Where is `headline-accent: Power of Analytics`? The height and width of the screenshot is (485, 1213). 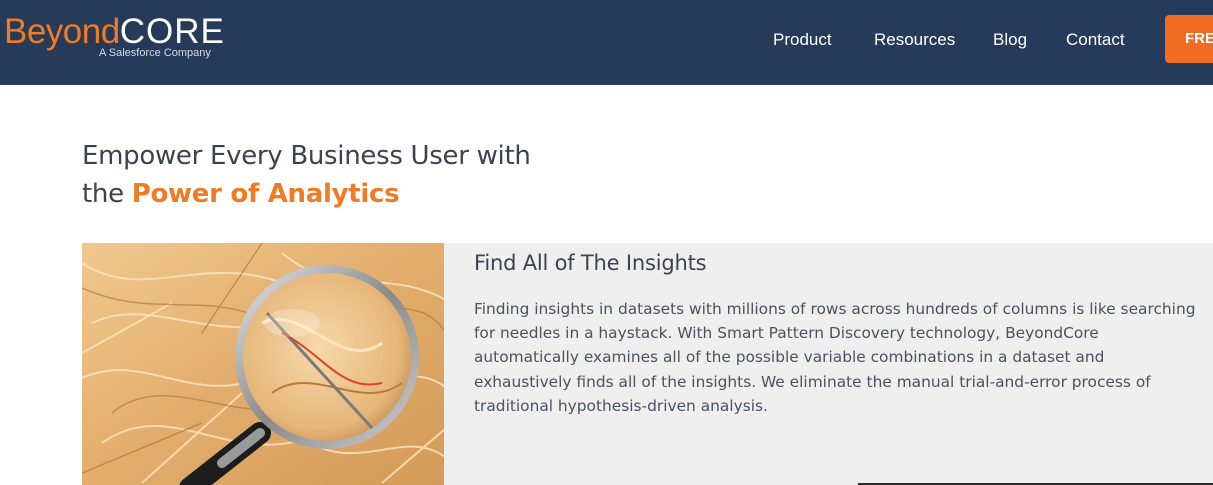 headline-accent: Power of Analytics is located at coordinates (265, 194).